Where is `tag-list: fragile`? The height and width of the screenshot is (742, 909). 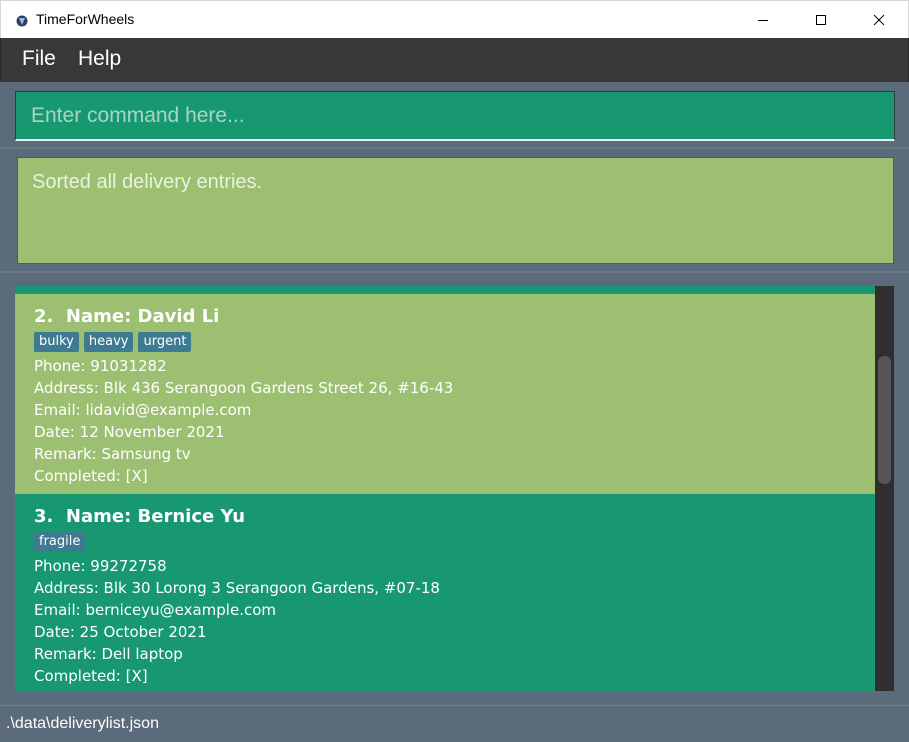
tag-list: fragile is located at coordinates (60, 542).